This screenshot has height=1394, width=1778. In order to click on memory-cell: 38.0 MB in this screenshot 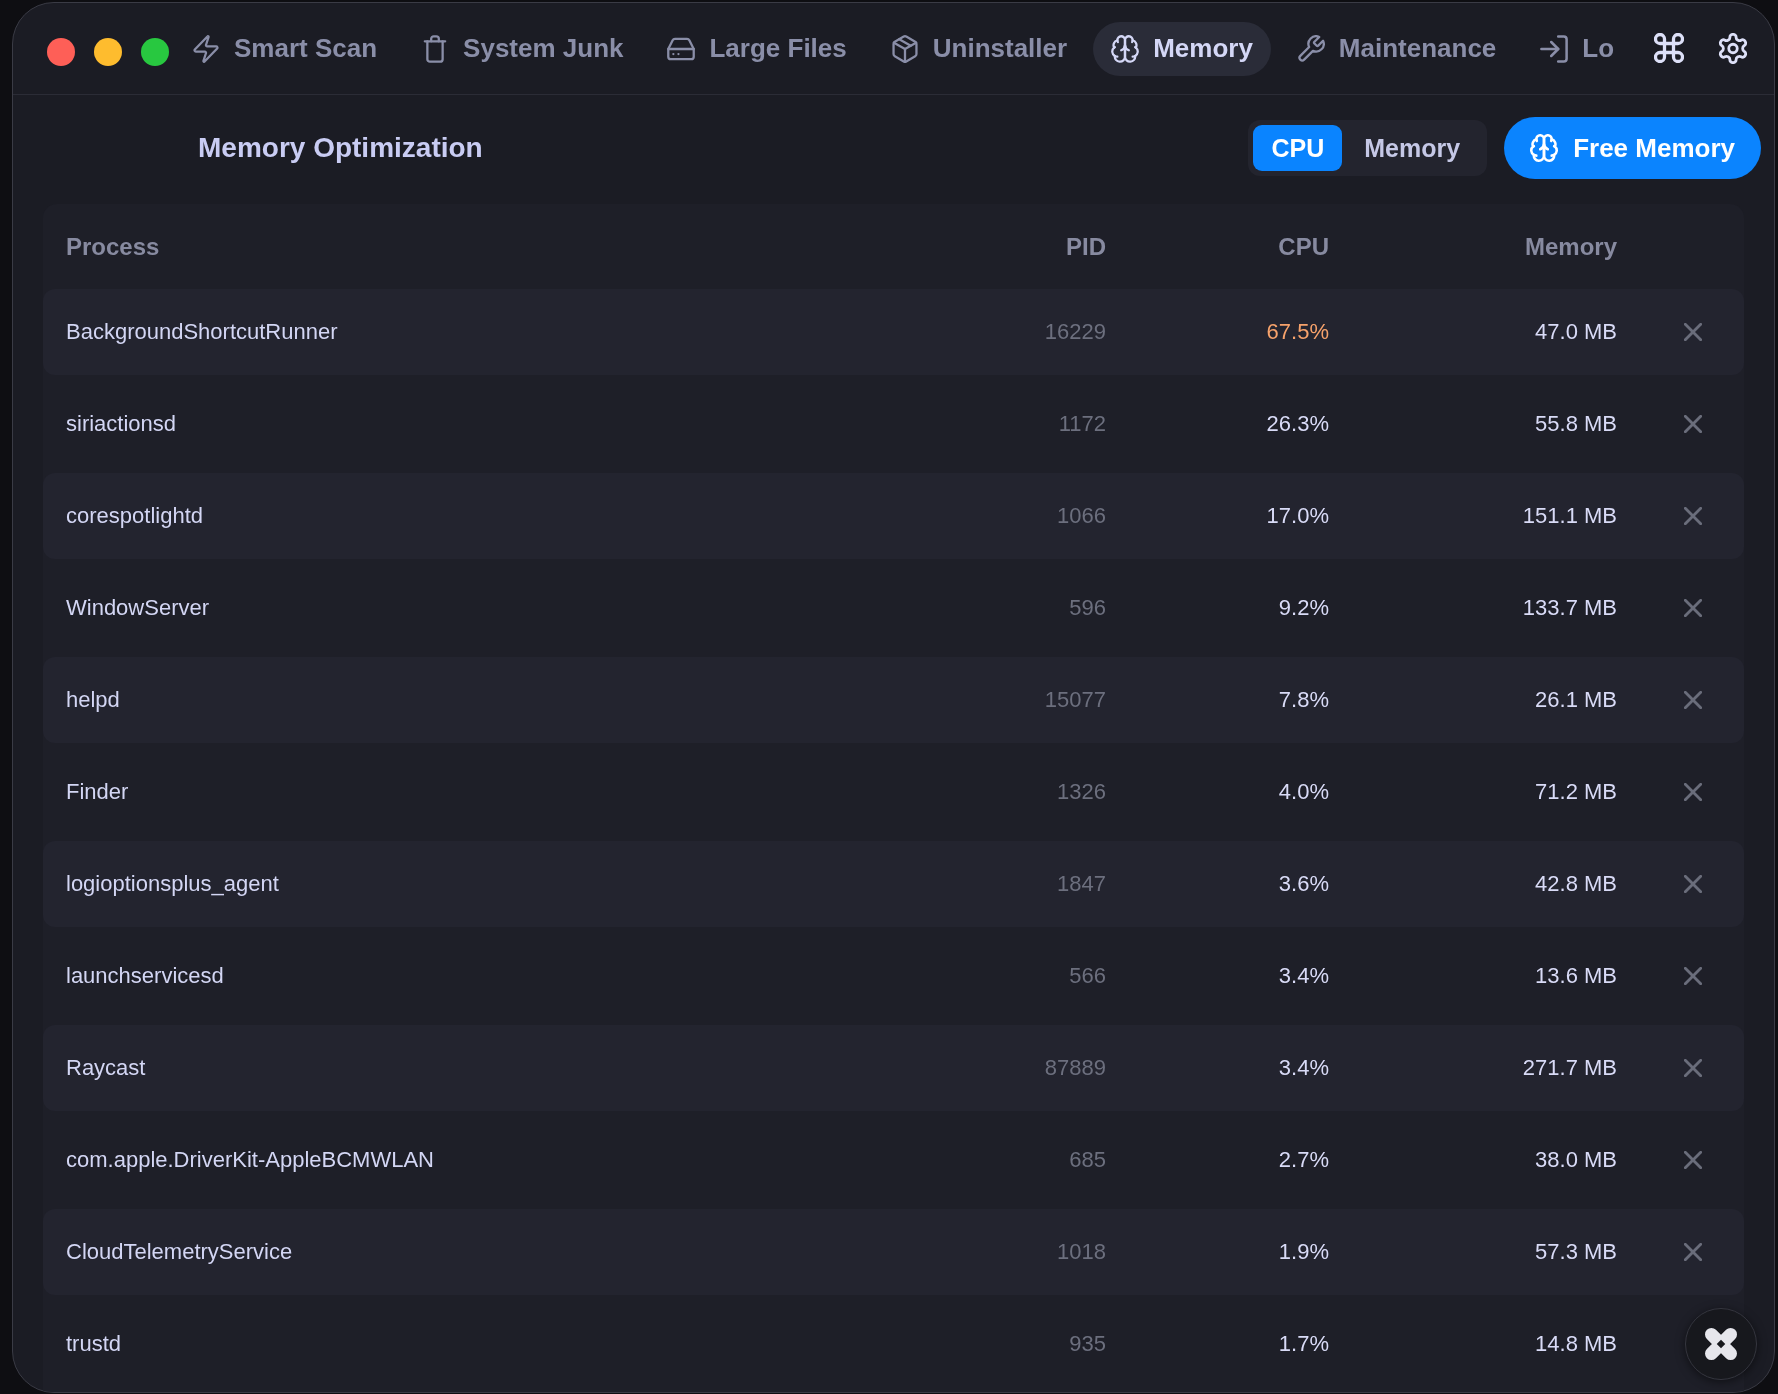, I will do `click(1576, 1160)`.